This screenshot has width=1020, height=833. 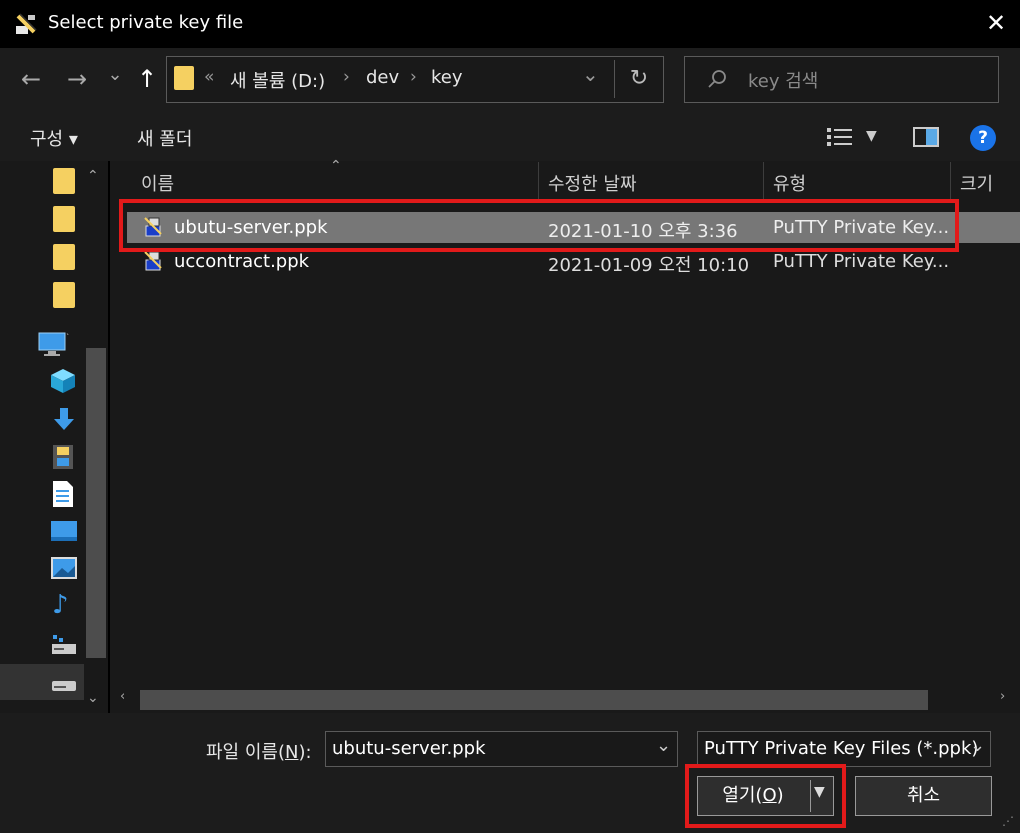 What do you see at coordinates (64, 531) in the screenshot?
I see `desktop-icon` at bounding box center [64, 531].